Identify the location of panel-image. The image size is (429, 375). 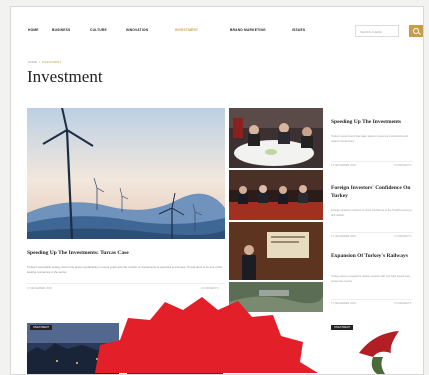
(276, 195).